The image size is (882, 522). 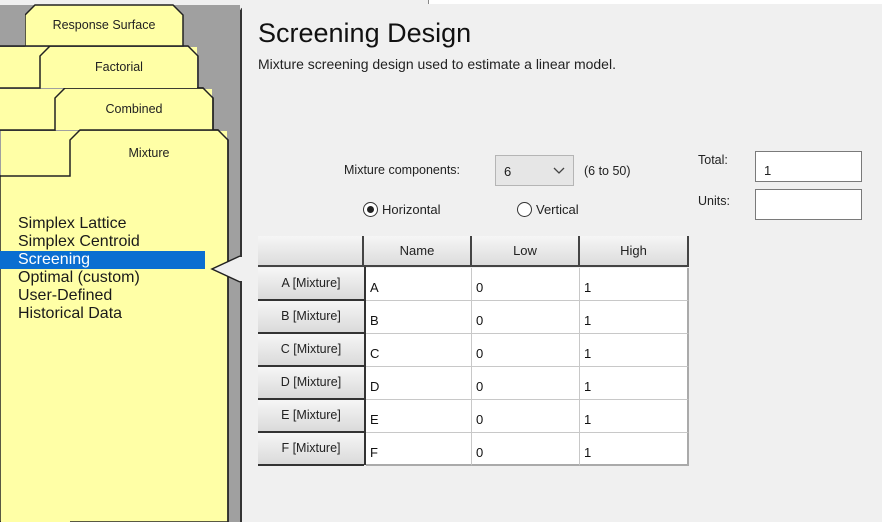 I want to click on row-header: D [Mixture], so click(x=311, y=383).